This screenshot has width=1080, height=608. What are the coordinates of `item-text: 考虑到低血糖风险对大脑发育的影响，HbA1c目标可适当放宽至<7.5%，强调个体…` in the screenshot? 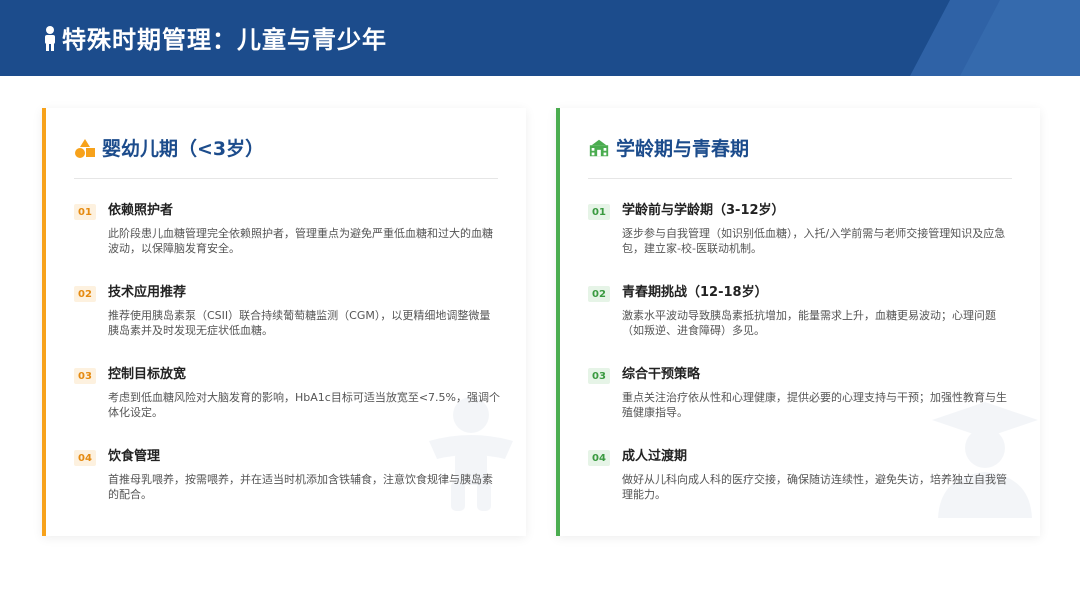 It's located at (304, 405).